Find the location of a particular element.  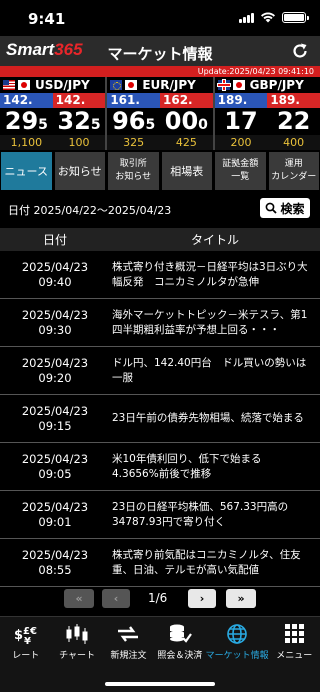

news-title: ドル円、142.40円台 ドル買いの勢いは一服 is located at coordinates (209, 370).